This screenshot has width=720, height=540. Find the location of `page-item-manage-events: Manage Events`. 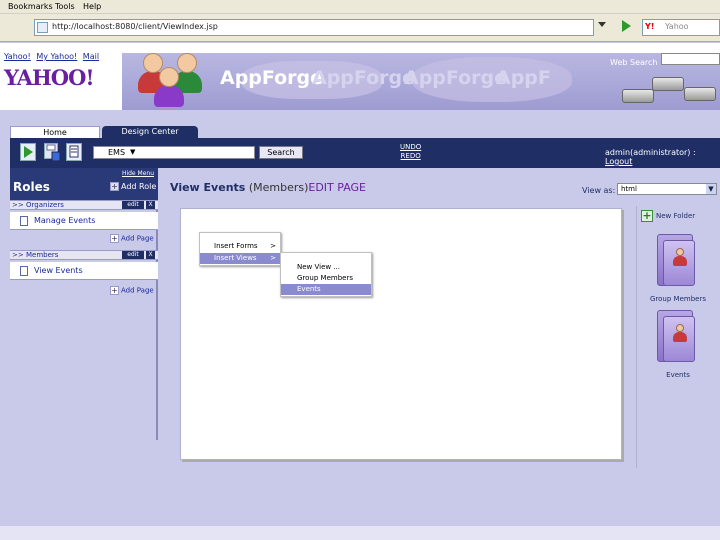

page-item-manage-events: Manage Events is located at coordinates (84, 221).